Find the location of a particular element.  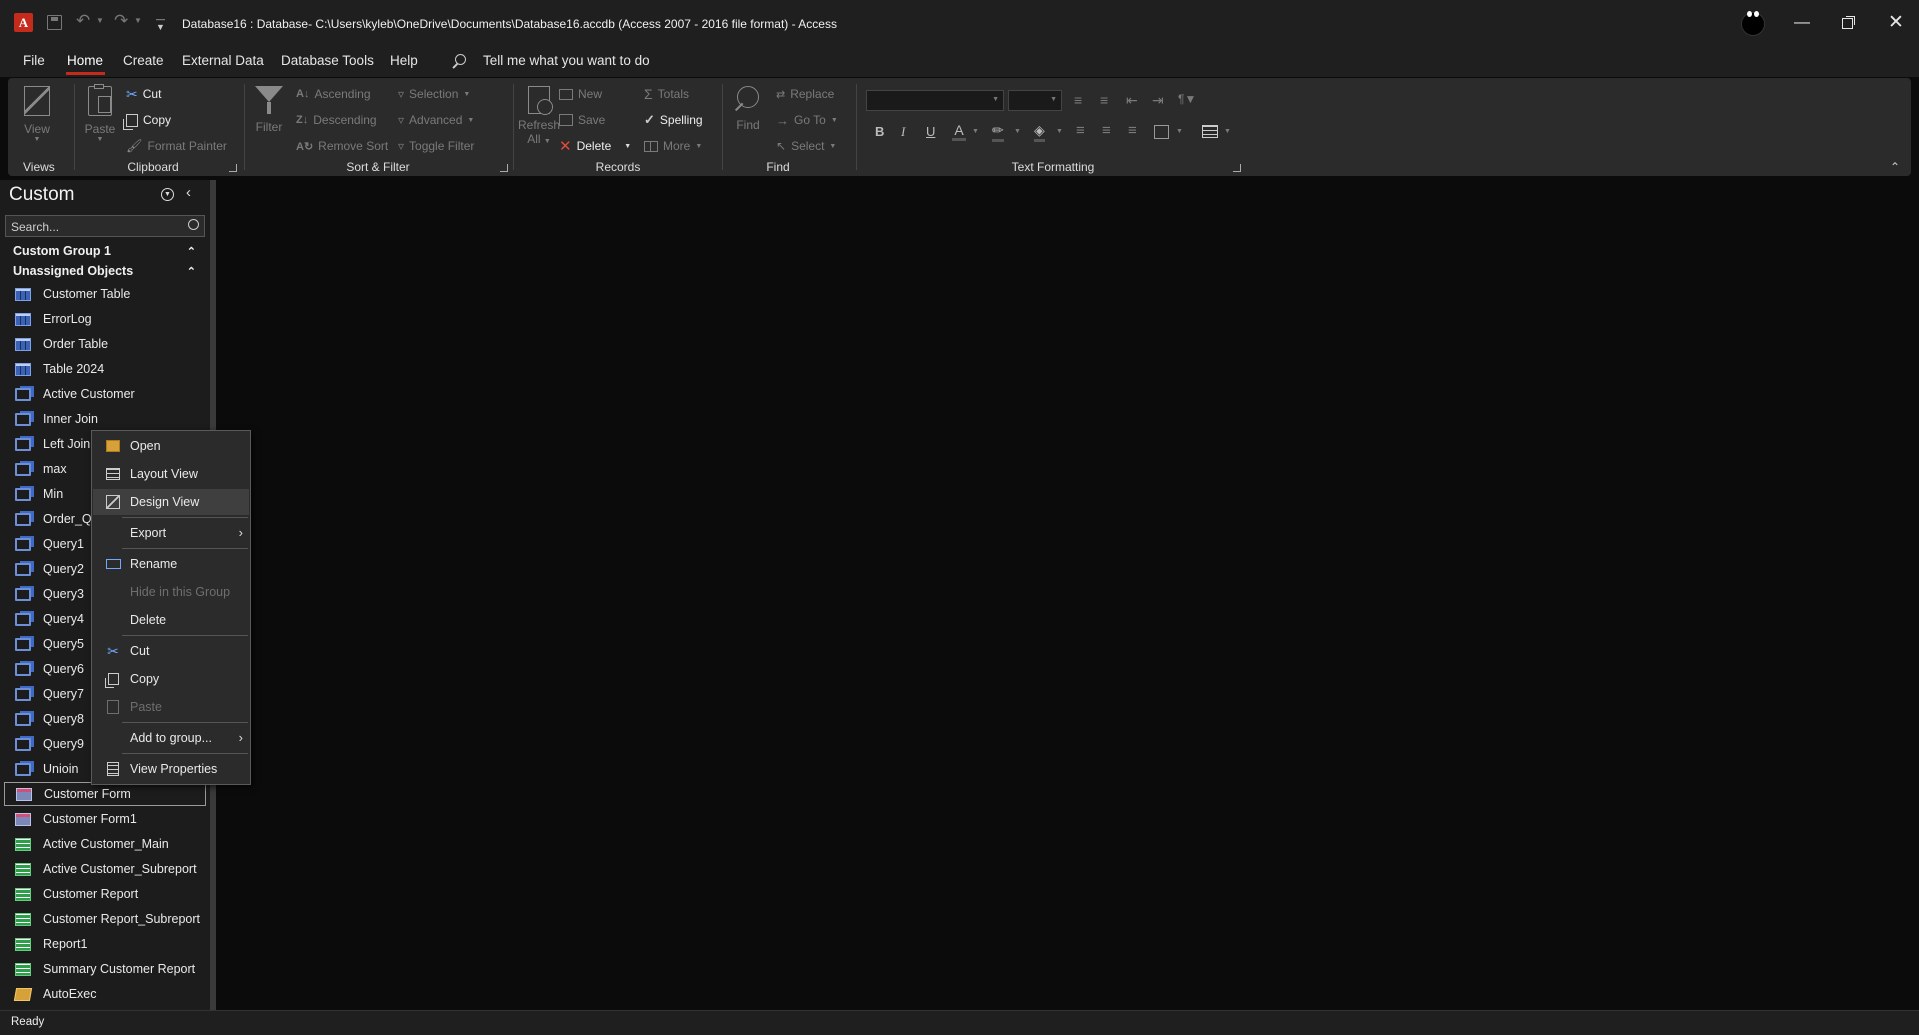

replace-button: ⇄ Replace is located at coordinates (805, 94).